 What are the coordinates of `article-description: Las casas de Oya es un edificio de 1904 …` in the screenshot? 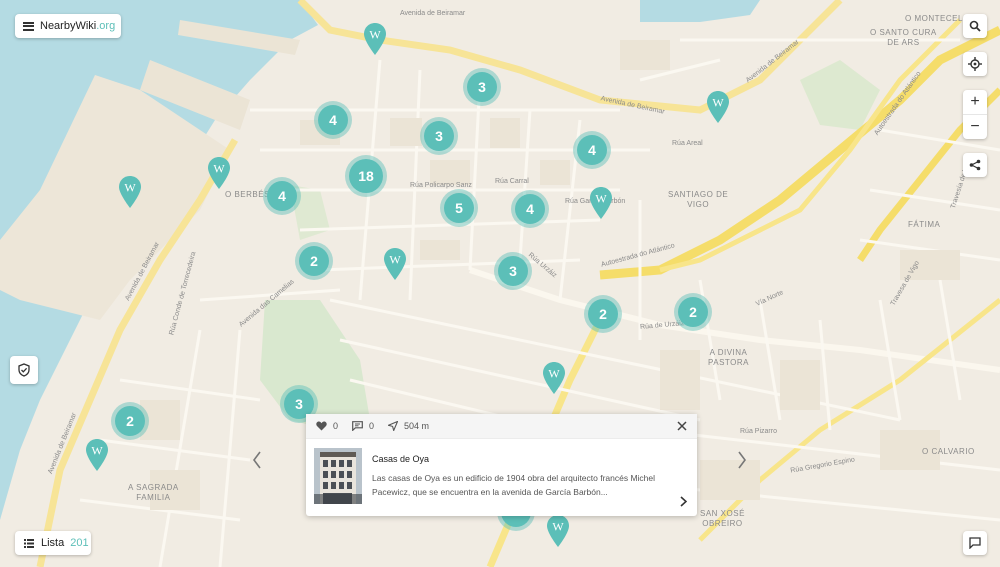 It's located at (514, 485).